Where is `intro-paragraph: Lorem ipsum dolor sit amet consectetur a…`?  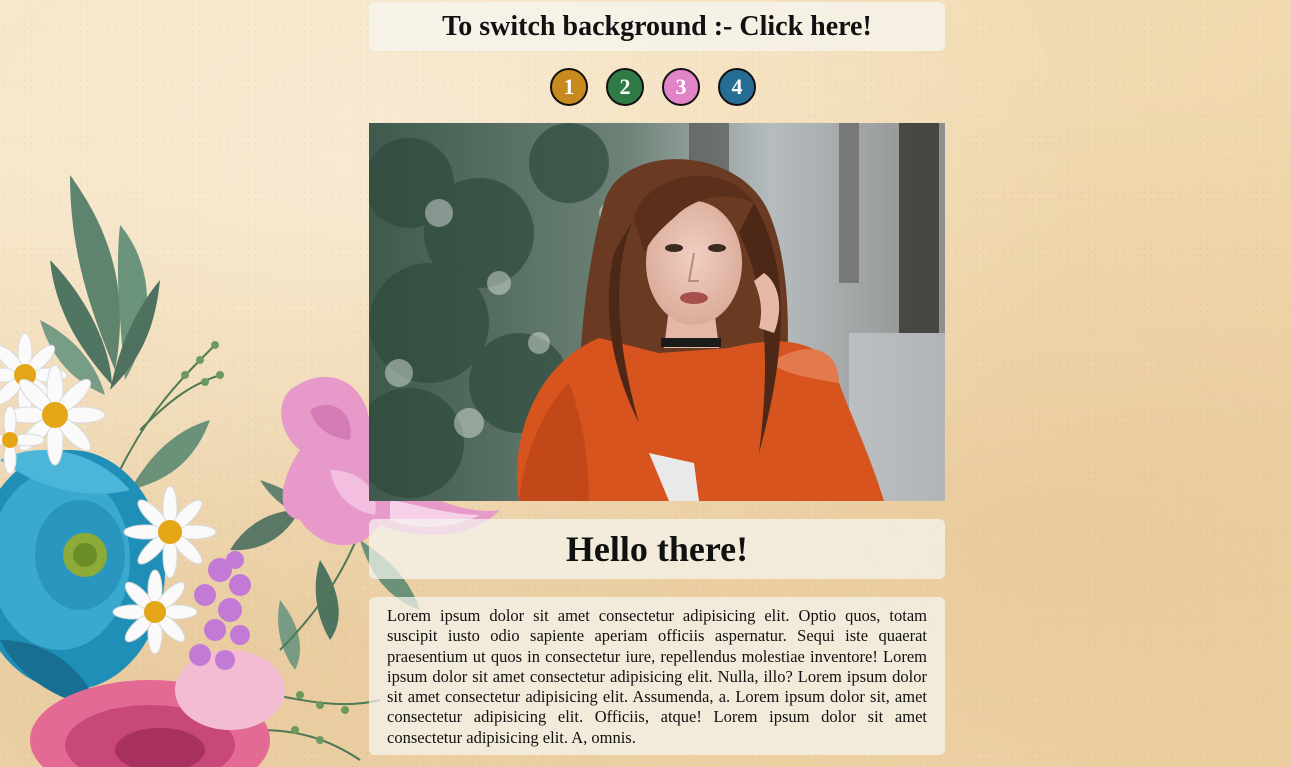 intro-paragraph: Lorem ipsum dolor sit amet consectetur a… is located at coordinates (657, 676).